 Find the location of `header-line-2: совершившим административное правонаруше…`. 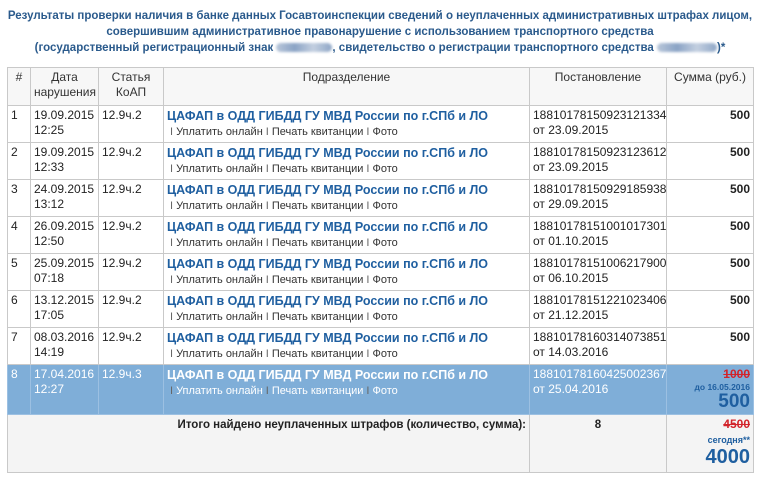

header-line-2: совершившим административное правонаруше… is located at coordinates (380, 32).